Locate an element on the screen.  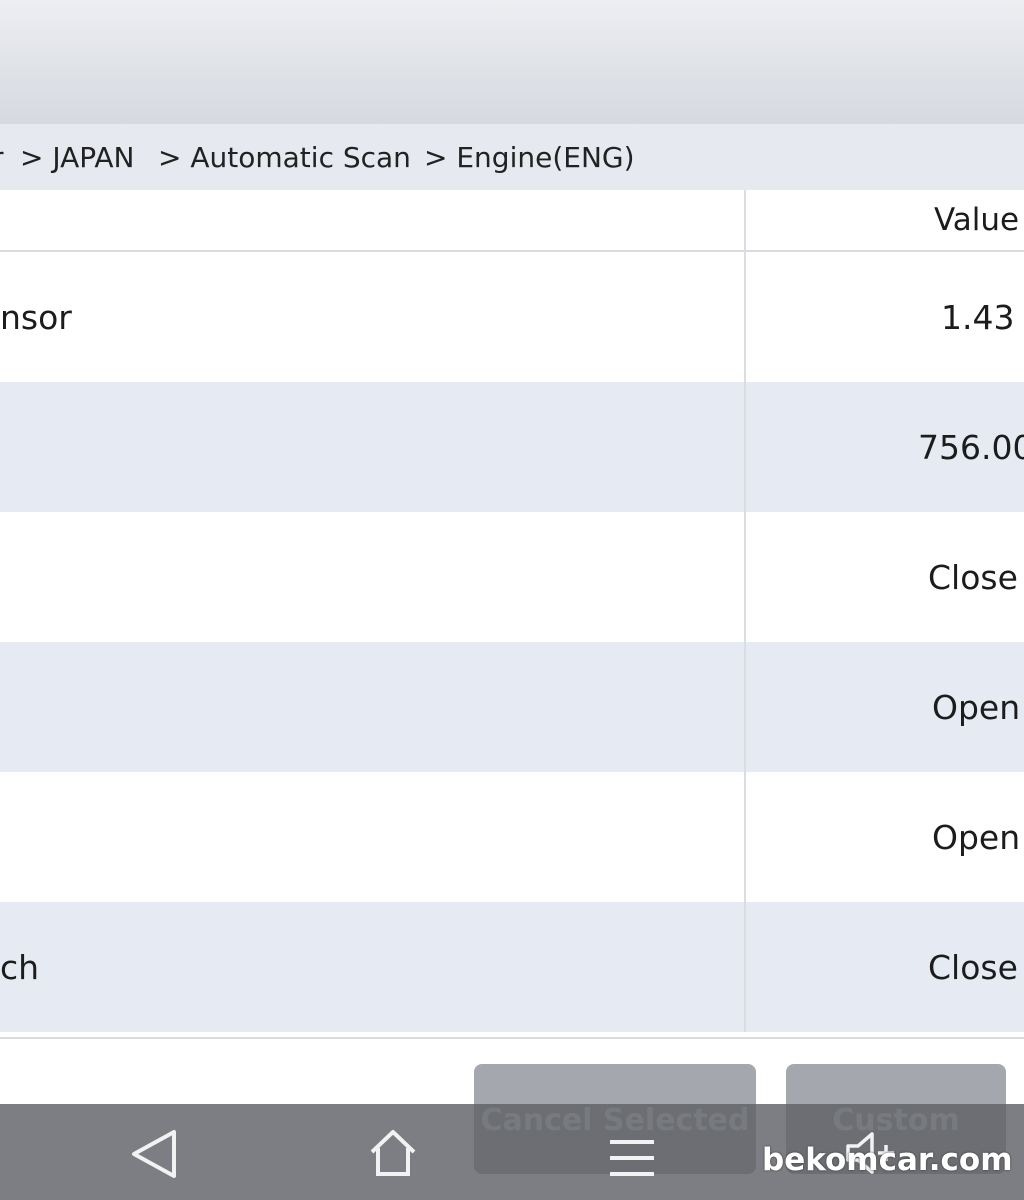
breadcrumb-item-engine: > Engine(ENG) is located at coordinates (529, 157).